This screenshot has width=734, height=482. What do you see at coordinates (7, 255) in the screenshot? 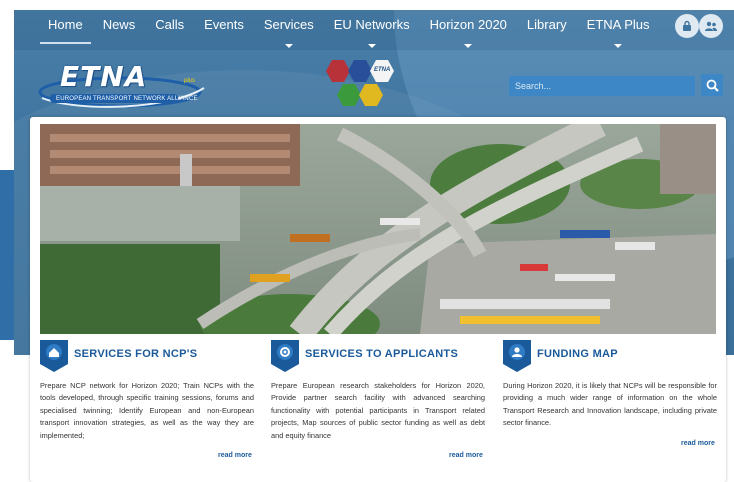
I see `left-edge-band` at bounding box center [7, 255].